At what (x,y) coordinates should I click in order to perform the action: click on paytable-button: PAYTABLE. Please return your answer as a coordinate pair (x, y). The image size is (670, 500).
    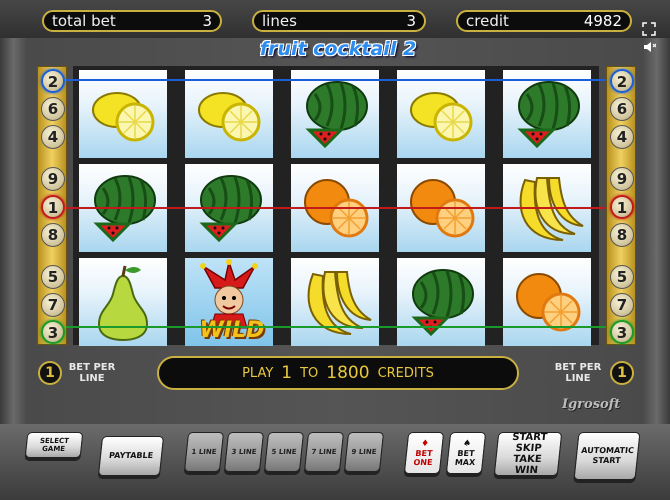
    Looking at the image, I should click on (131, 456).